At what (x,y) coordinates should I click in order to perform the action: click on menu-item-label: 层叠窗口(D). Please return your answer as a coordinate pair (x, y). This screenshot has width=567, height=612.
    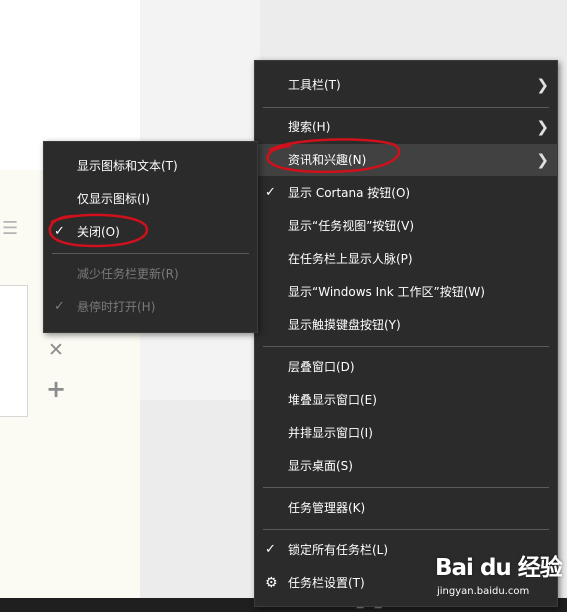
    Looking at the image, I should click on (321, 367).